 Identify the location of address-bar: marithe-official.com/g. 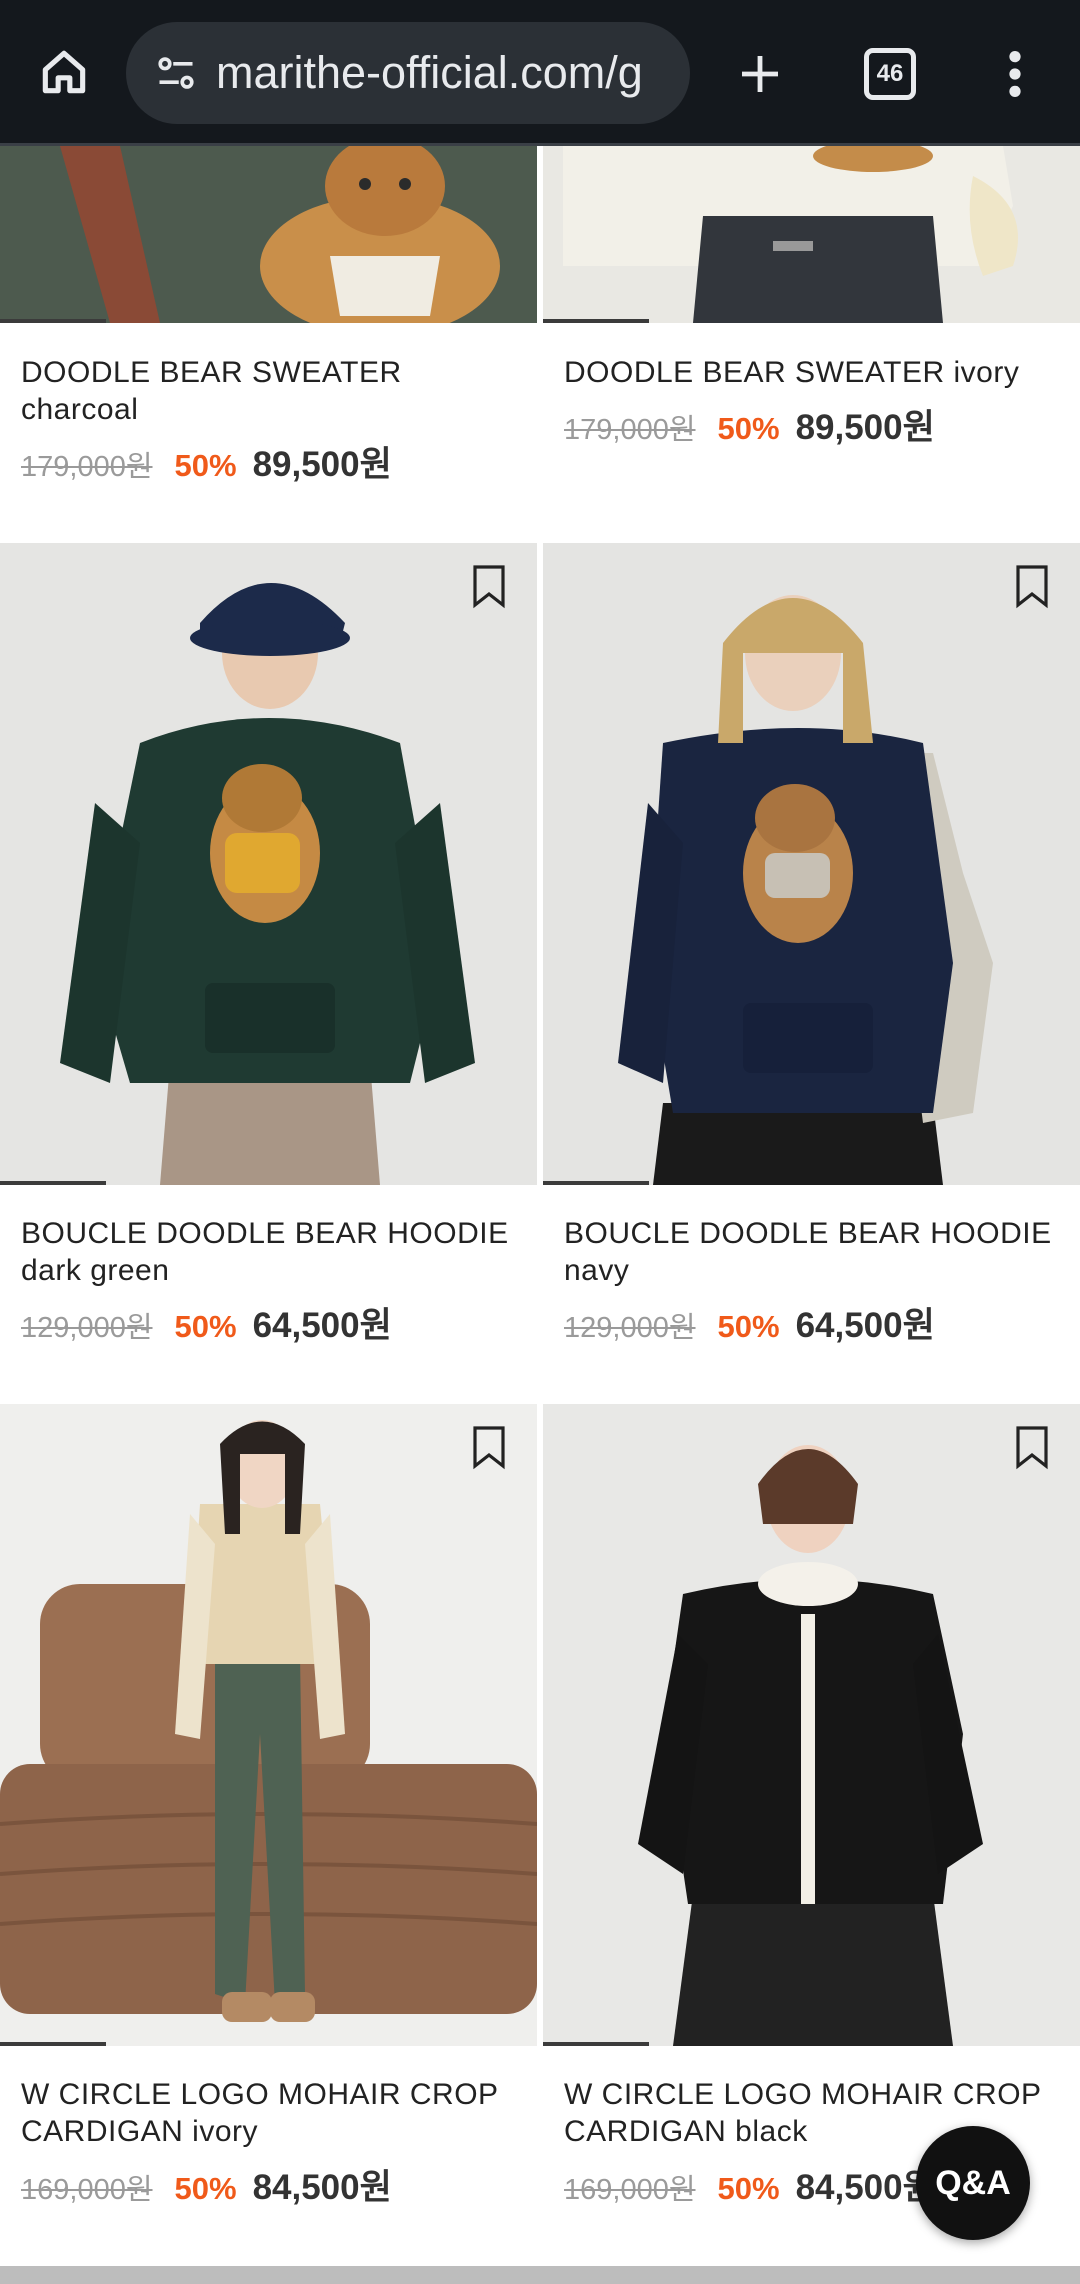
(408, 73).